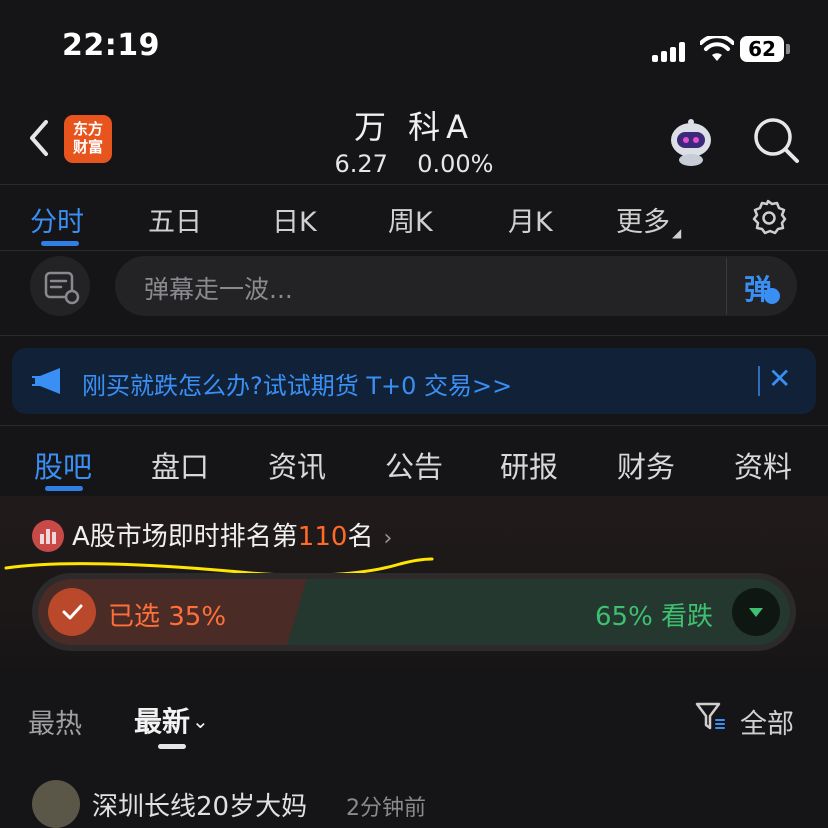 The height and width of the screenshot is (828, 828). I want to click on wifi-icon, so click(717, 48).